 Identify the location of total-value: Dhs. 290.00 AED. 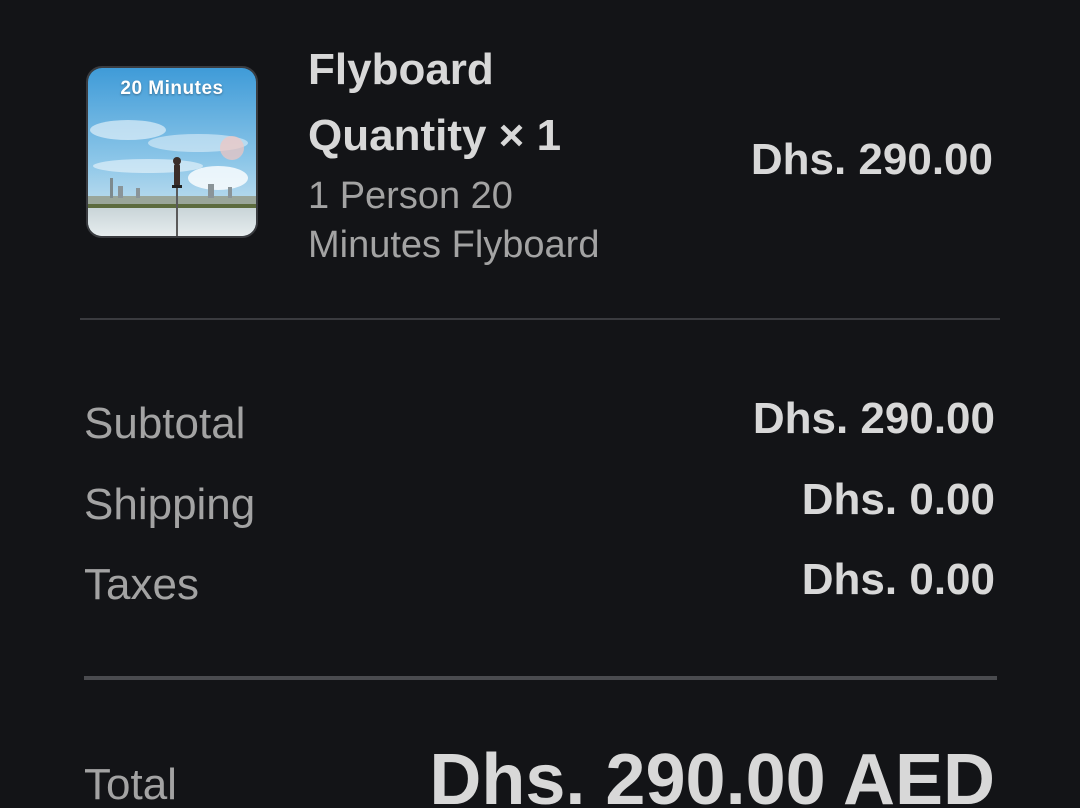
(712, 774).